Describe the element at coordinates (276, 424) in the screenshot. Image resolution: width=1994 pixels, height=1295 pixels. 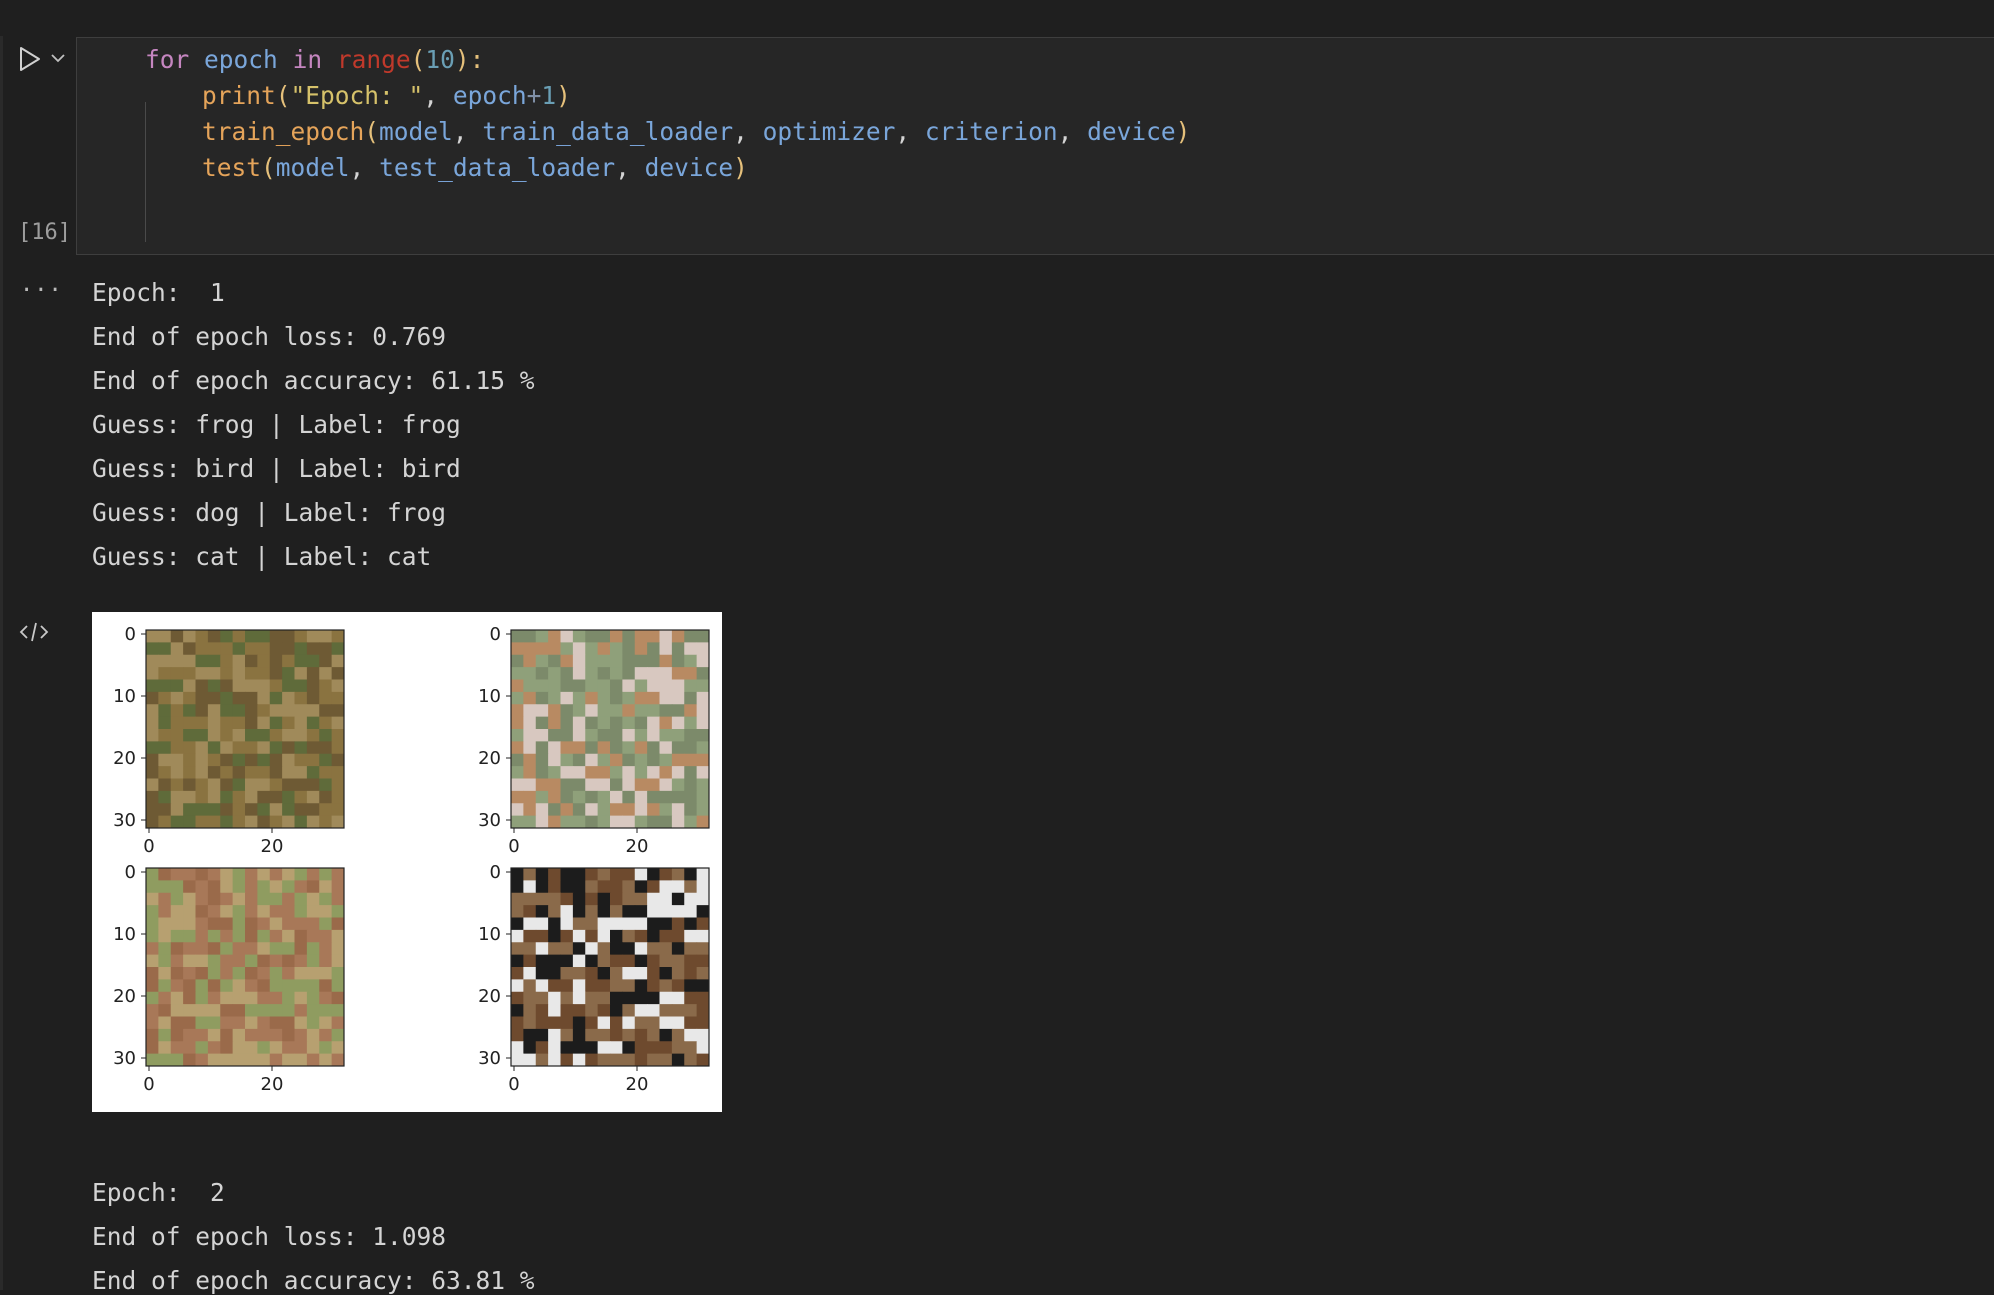
I see `output-line: Guess: frog | Label: frog` at that location.